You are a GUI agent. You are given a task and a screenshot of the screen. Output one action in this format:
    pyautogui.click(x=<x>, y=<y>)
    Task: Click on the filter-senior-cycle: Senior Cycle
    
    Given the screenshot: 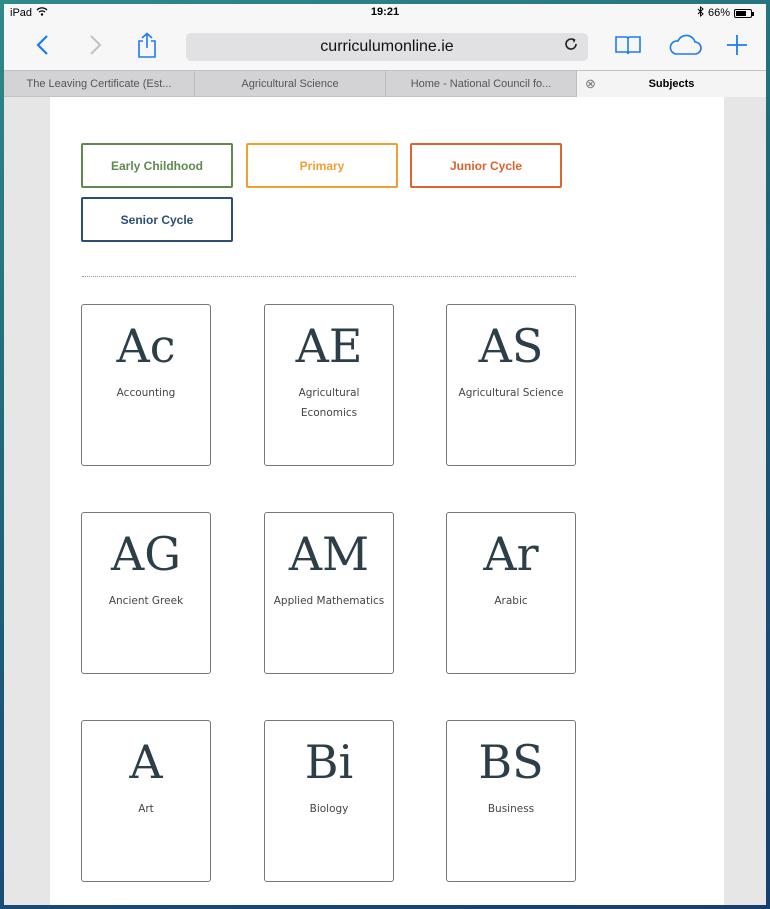 What is the action you would take?
    pyautogui.click(x=157, y=219)
    